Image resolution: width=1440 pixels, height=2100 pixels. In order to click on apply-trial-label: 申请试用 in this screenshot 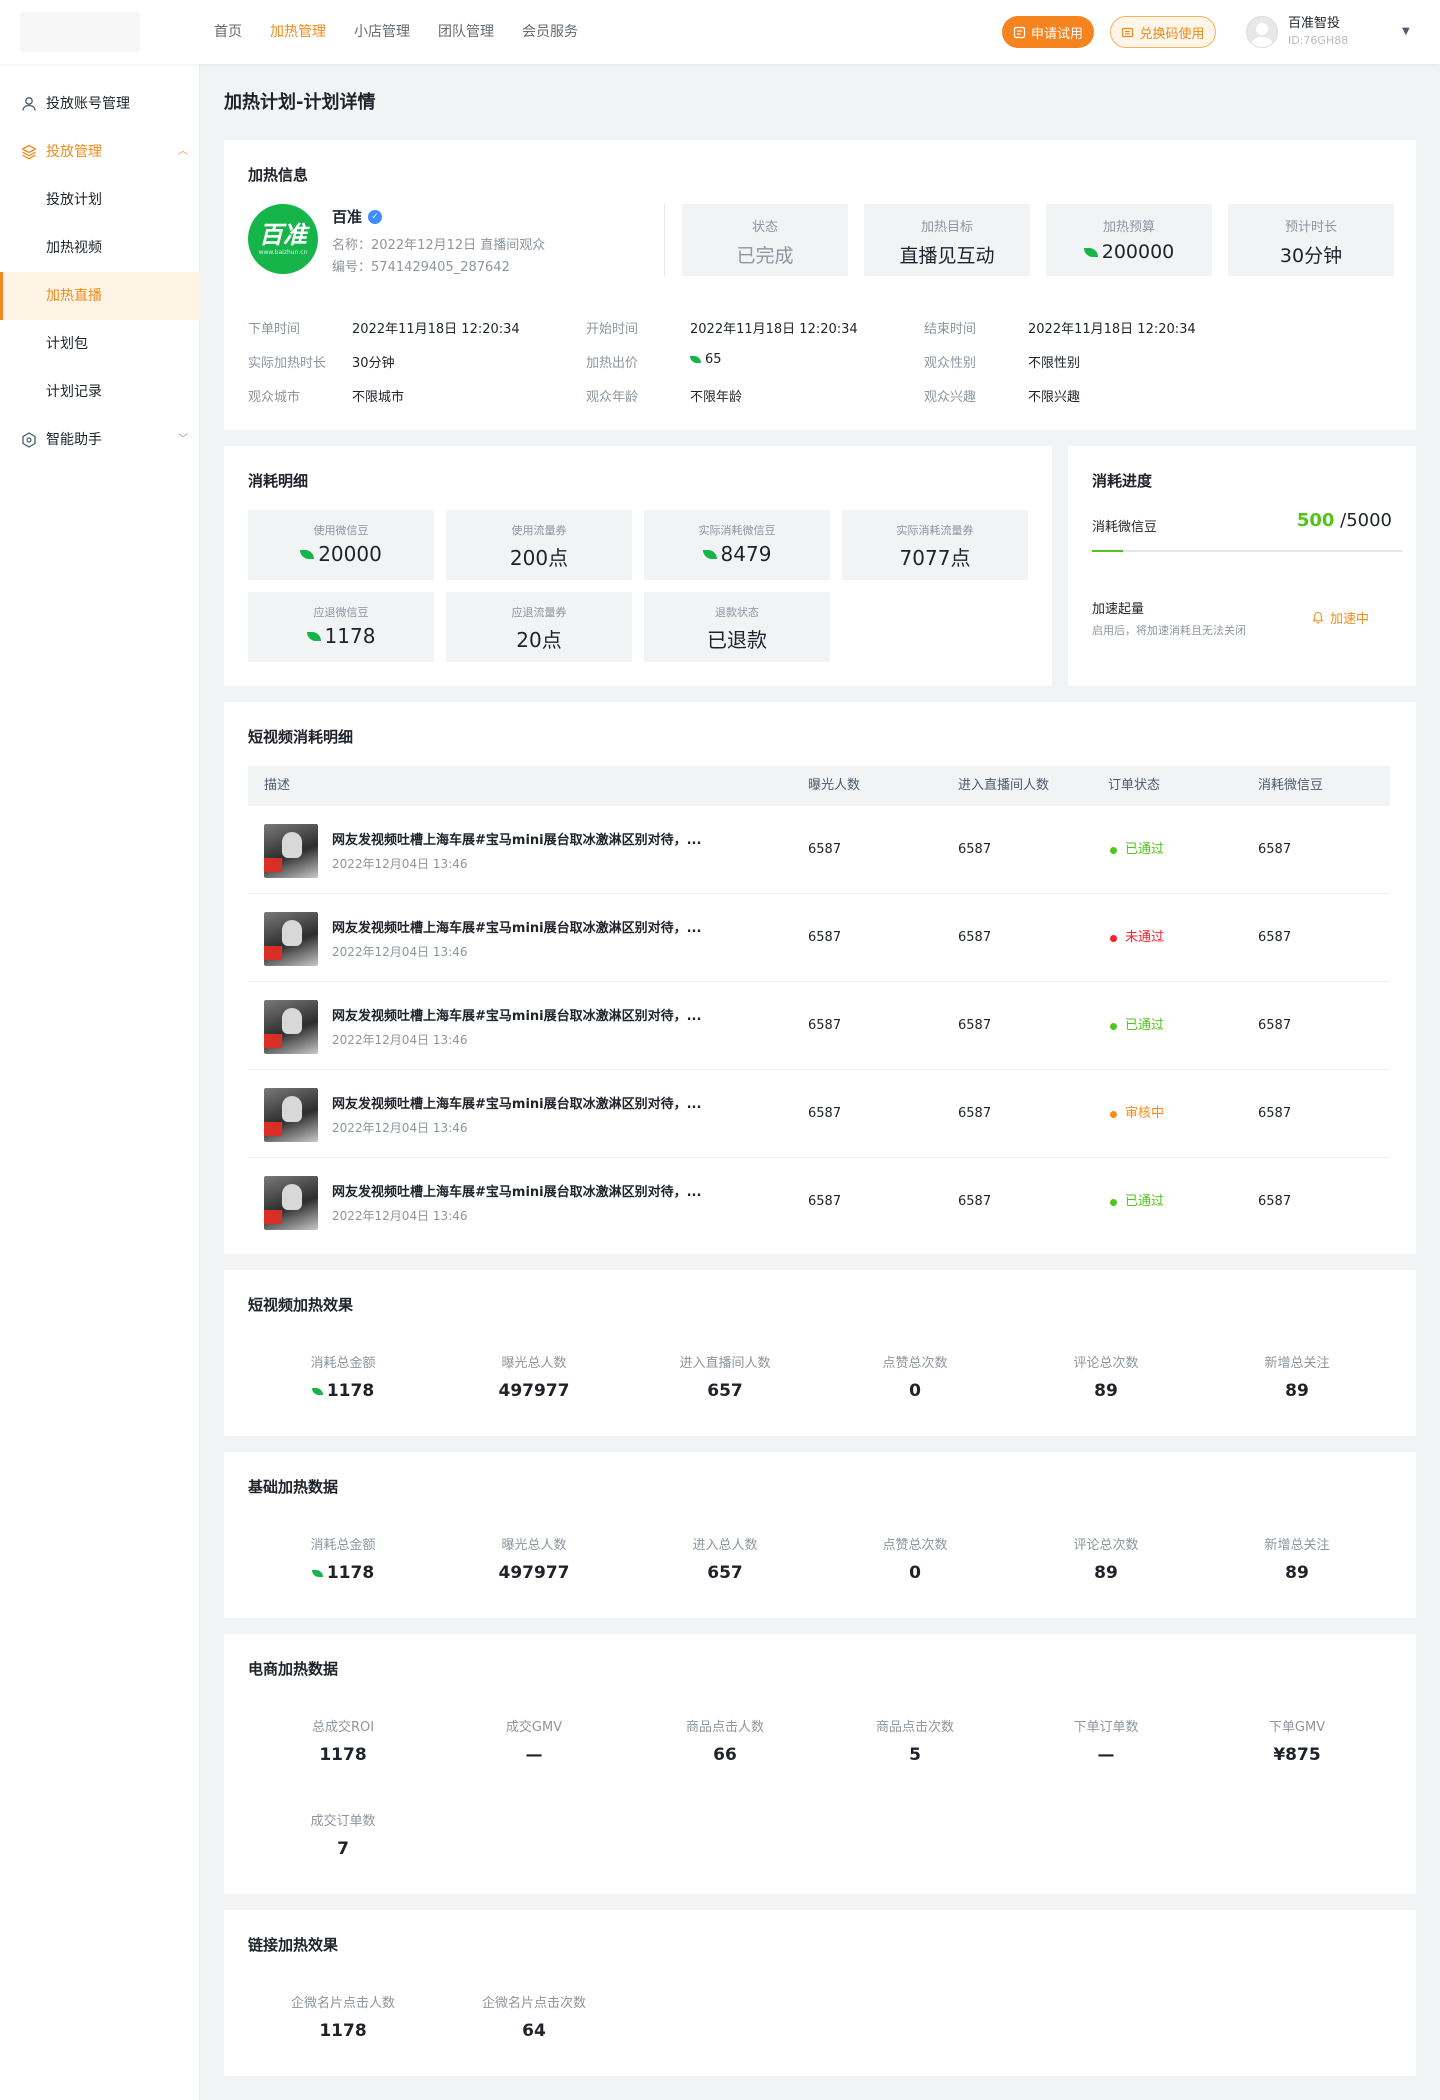, I will do `click(1056, 34)`.